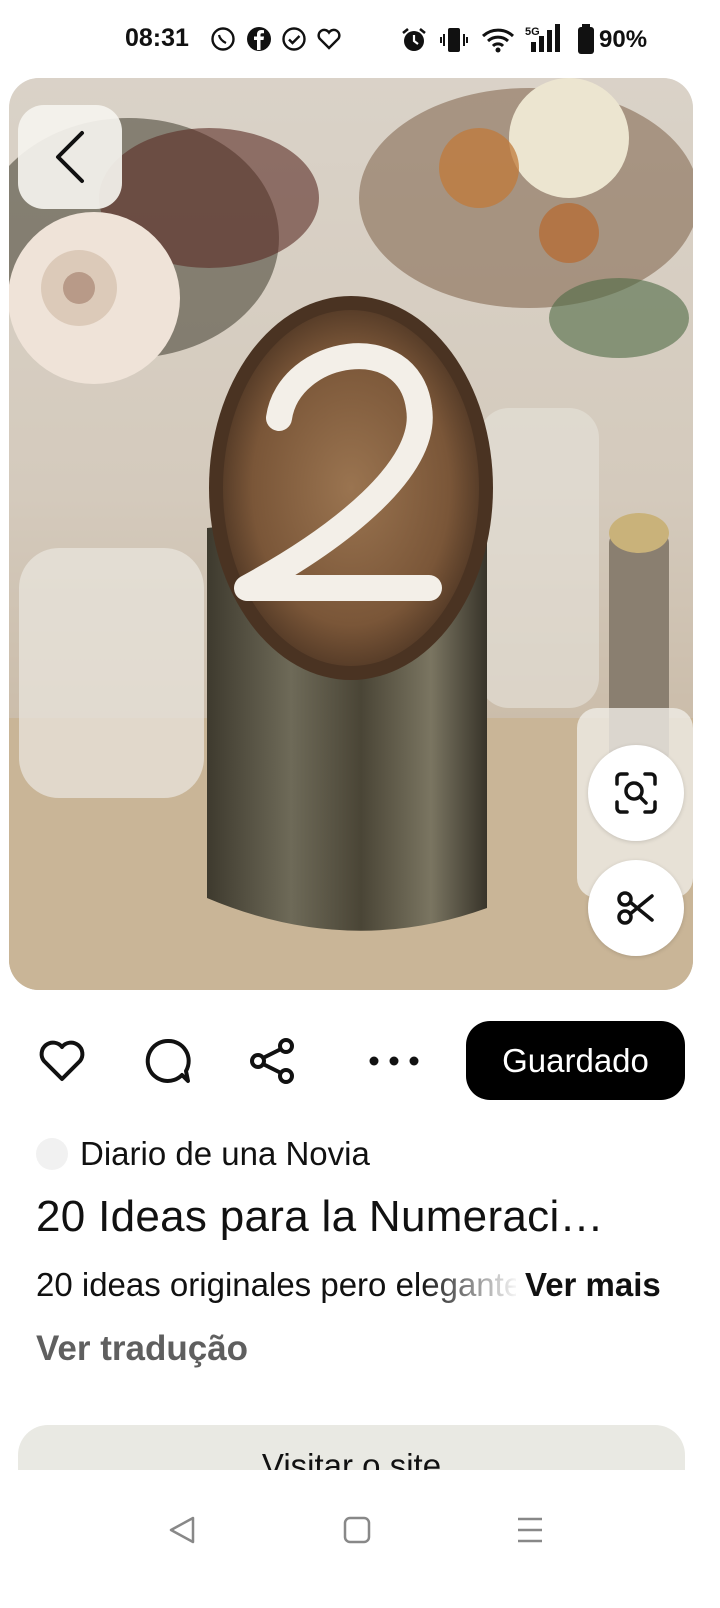  I want to click on nav-home-button, so click(357, 1530).